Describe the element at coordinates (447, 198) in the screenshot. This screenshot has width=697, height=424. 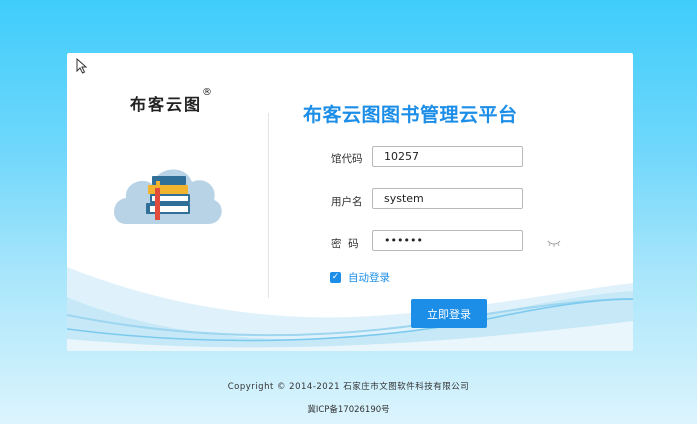
I see `username-input` at that location.